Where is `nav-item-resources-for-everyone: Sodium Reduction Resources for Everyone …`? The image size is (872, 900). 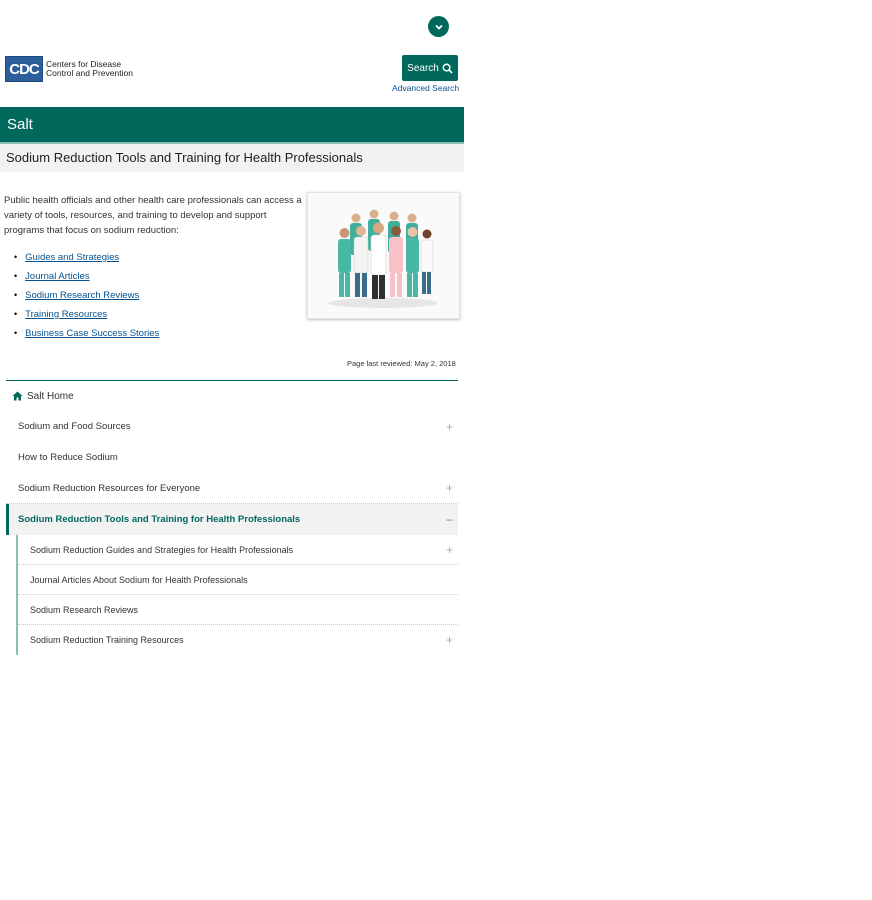 nav-item-resources-for-everyone: Sodium Reduction Resources for Everyone … is located at coordinates (232, 488).